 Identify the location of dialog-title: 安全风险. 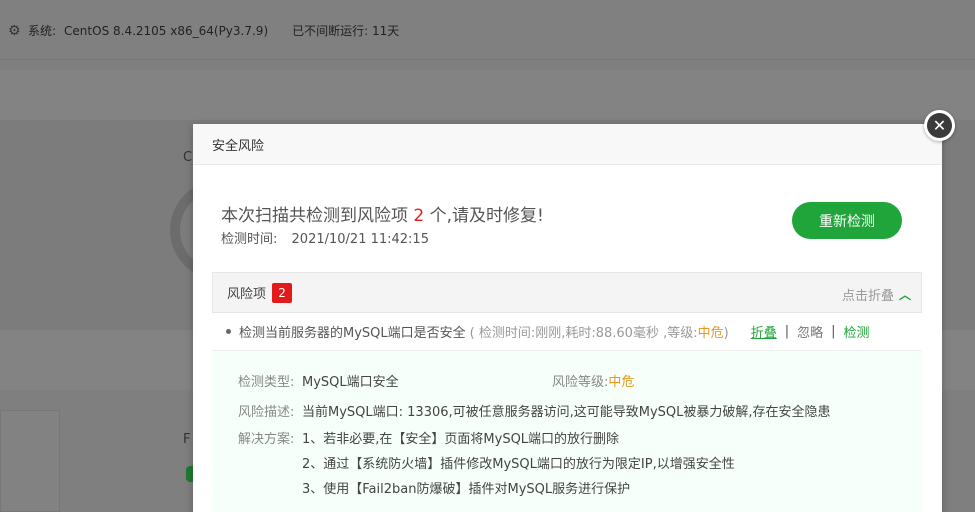
(238, 146).